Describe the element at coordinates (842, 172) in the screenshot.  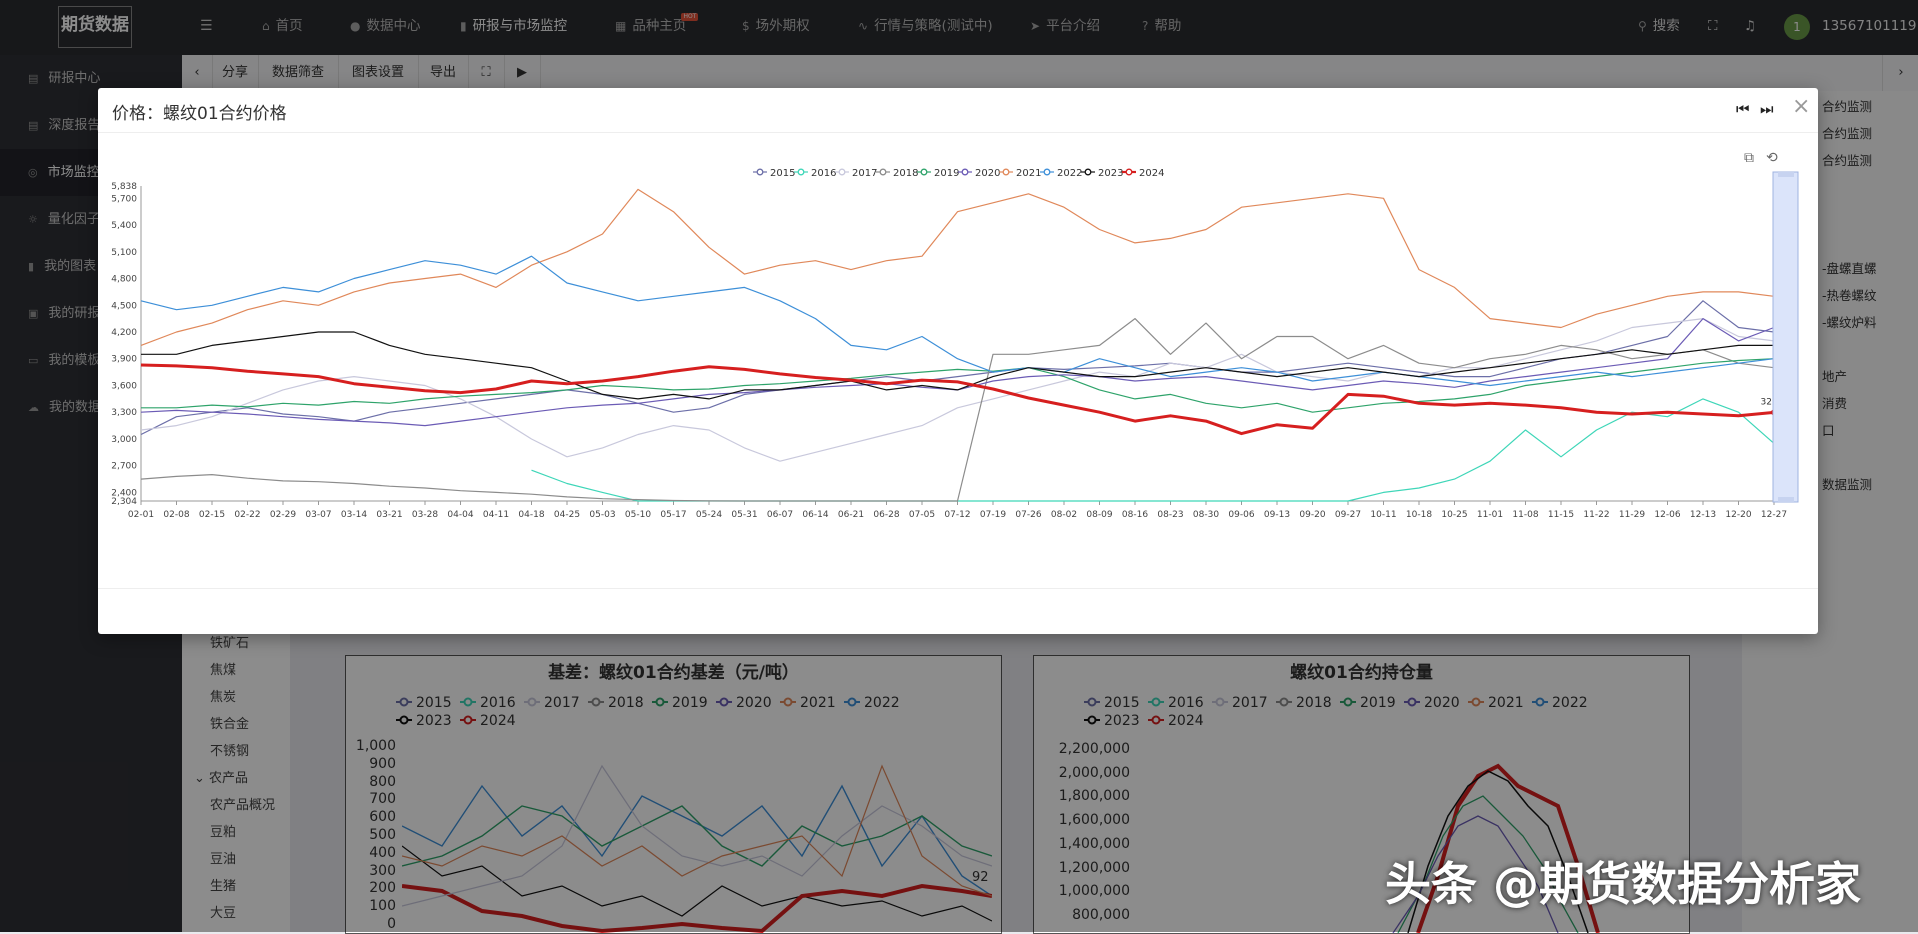
I see `legend-marker-2017` at that location.